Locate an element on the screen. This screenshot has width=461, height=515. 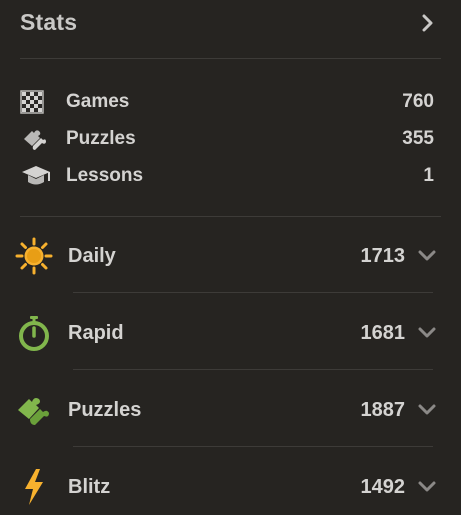
rating-value-rapid: 1681 is located at coordinates (383, 332).